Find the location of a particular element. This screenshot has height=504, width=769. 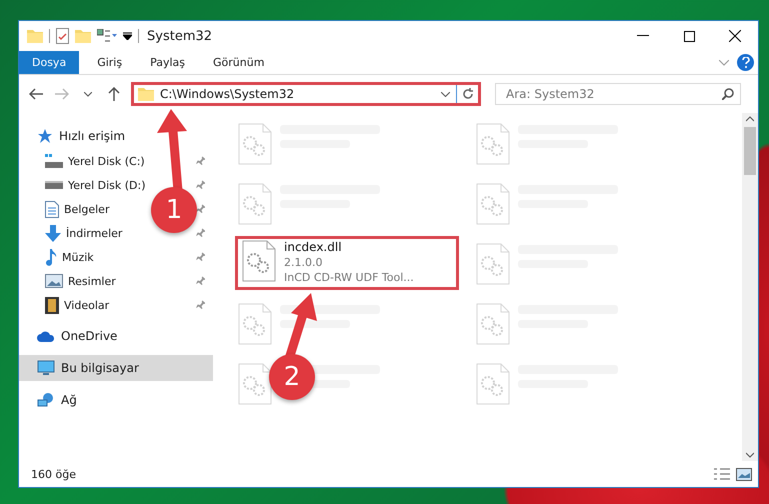

expand-ribbon-chevron-icon is located at coordinates (724, 63).